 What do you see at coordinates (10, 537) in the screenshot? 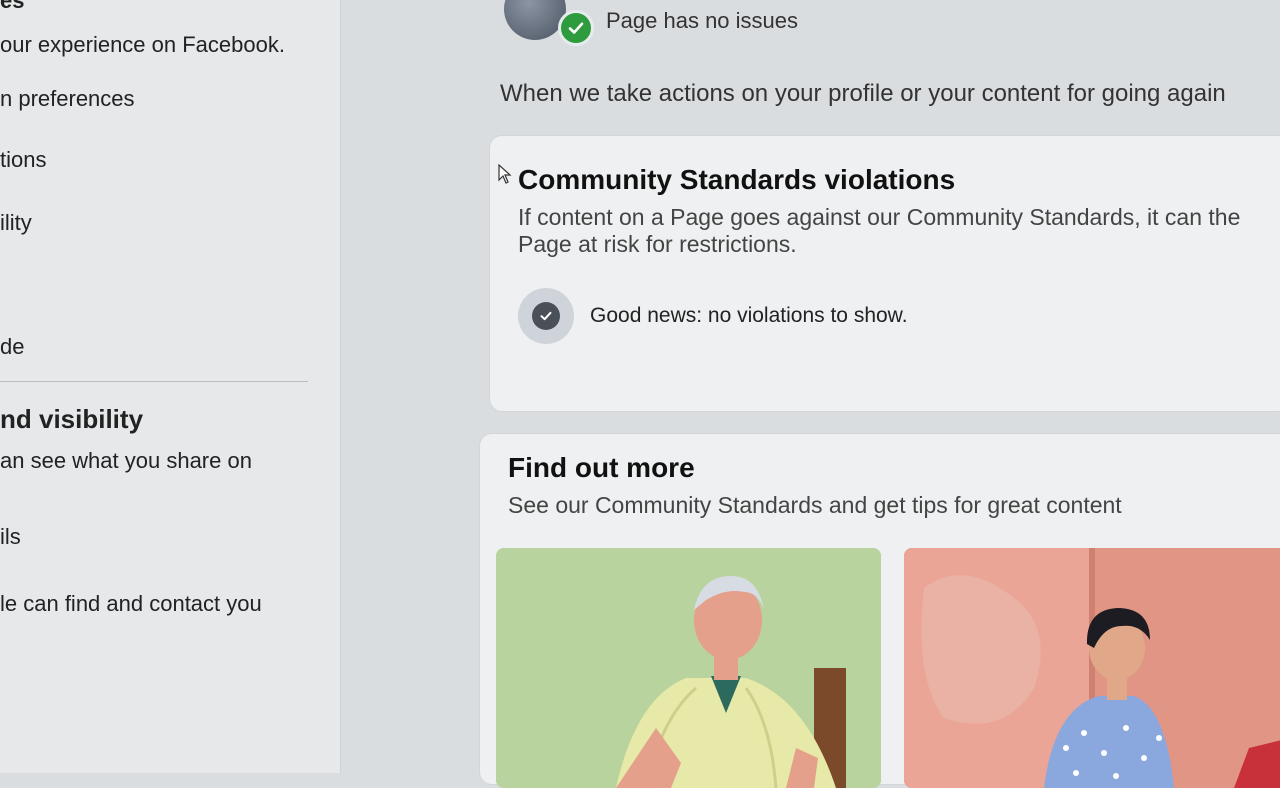
I see `sidebar-item-details: ils` at bounding box center [10, 537].